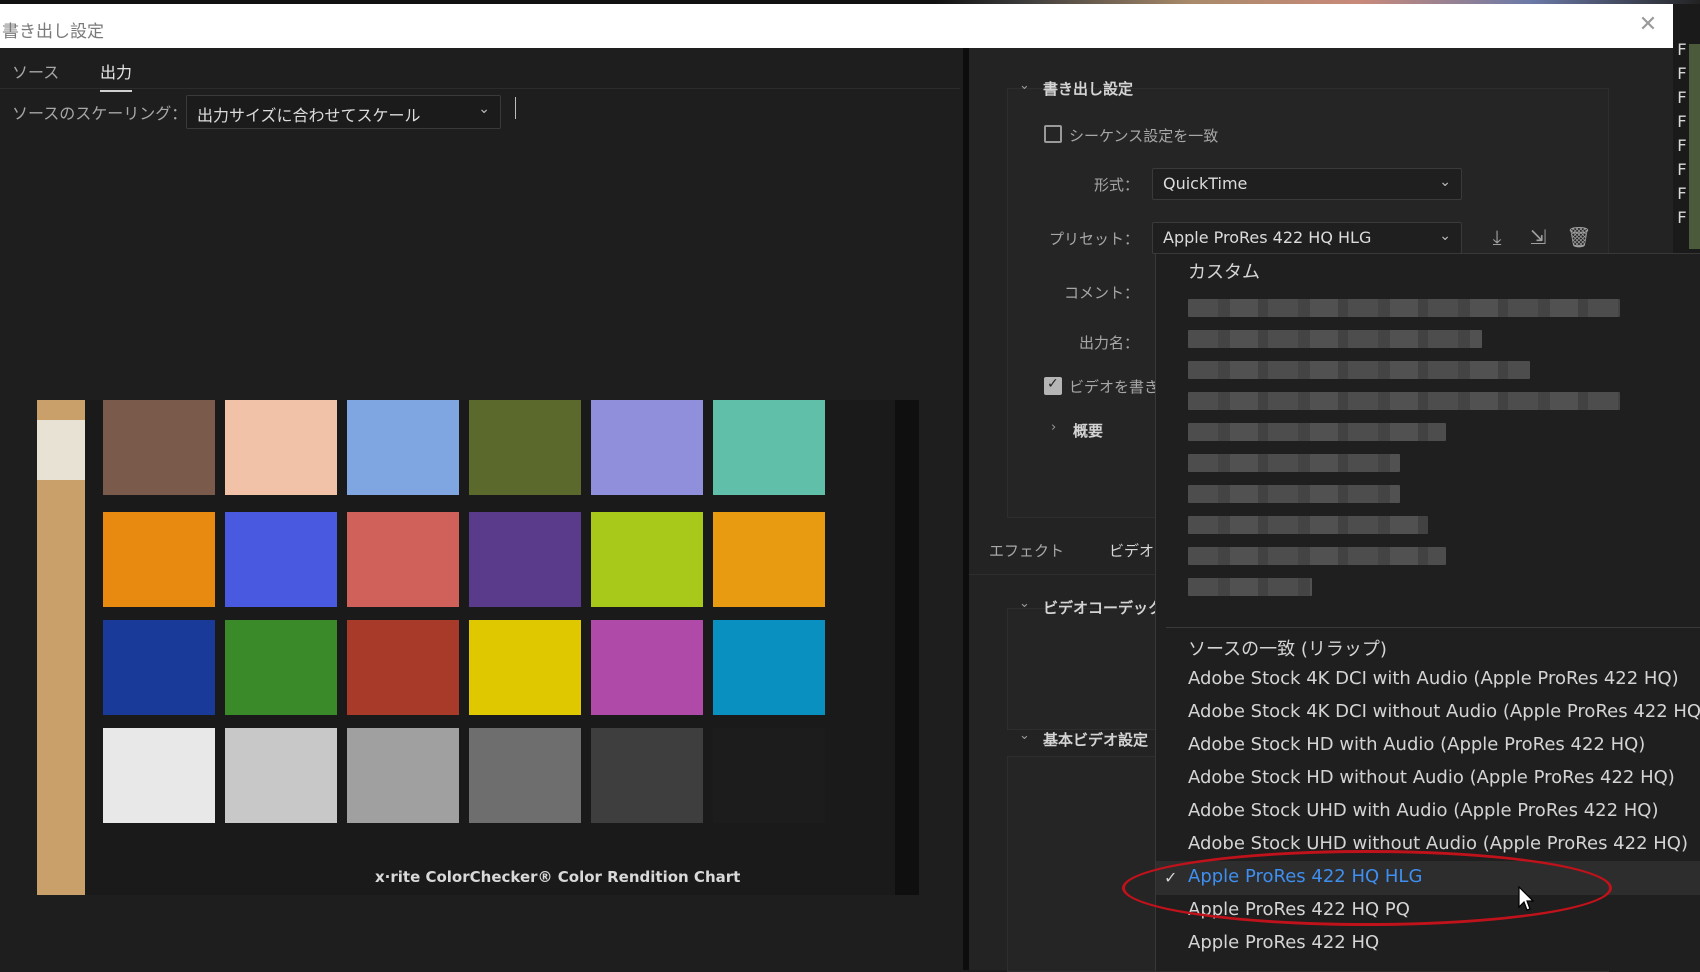  What do you see at coordinates (1053, 427) in the screenshot?
I see `chevron-right-icon: ›` at bounding box center [1053, 427].